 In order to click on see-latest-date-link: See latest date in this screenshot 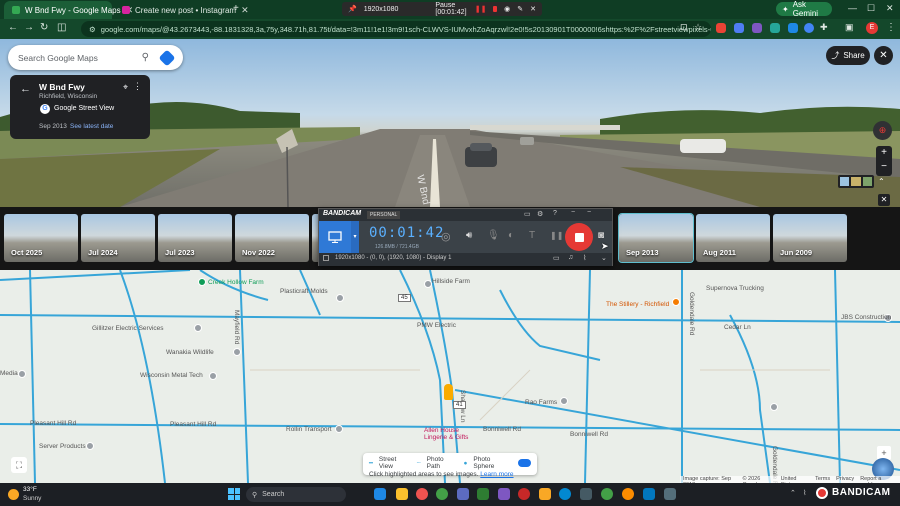, I will do `click(91, 126)`.